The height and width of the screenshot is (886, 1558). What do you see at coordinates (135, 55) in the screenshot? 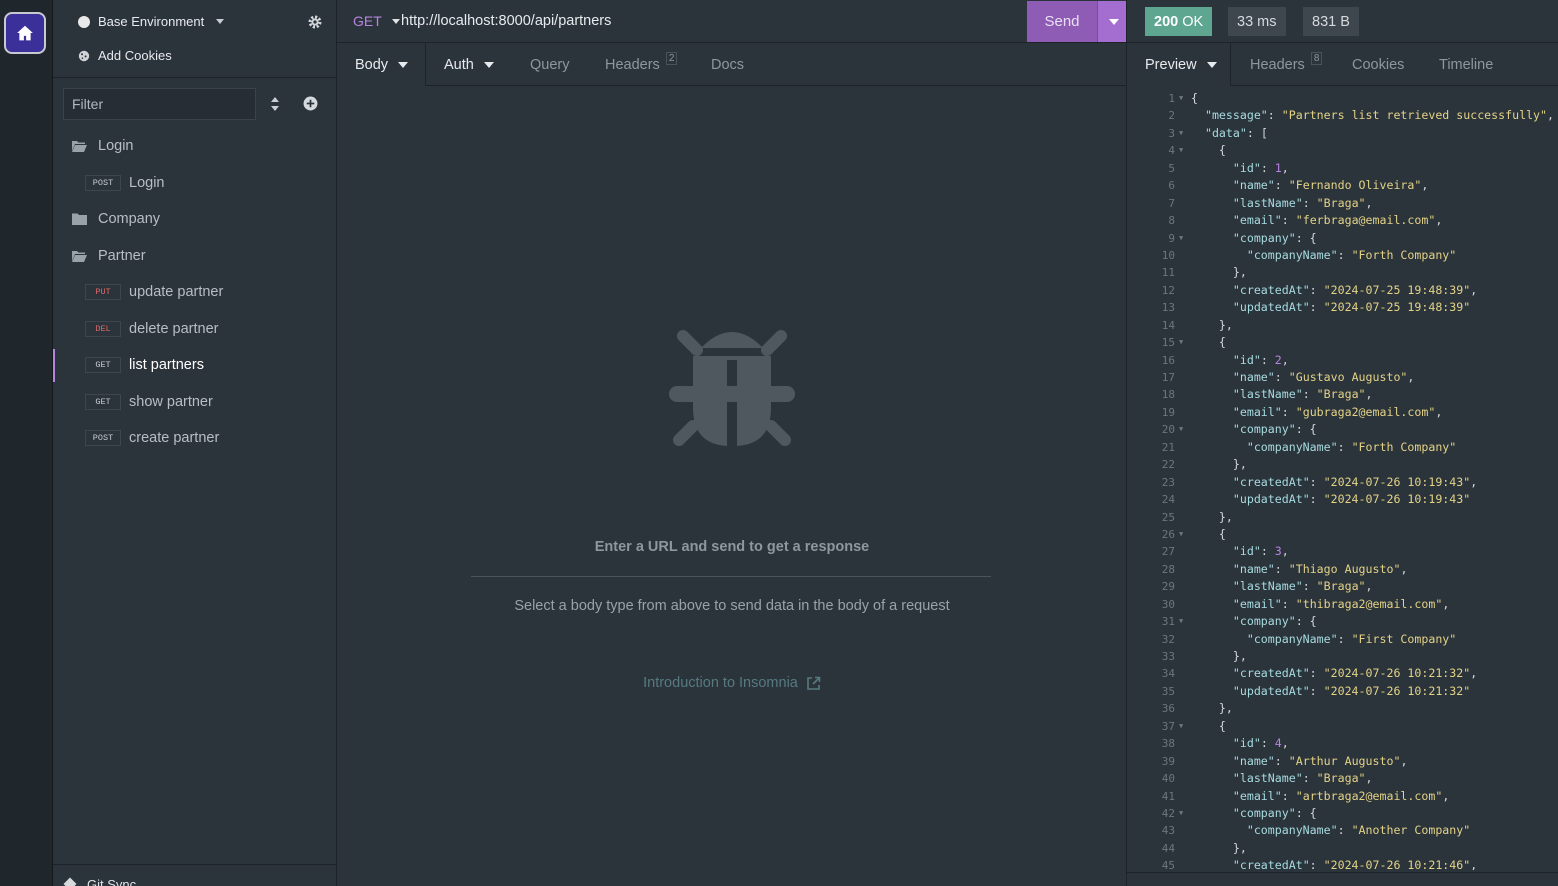
I see `add-cookies-label: Add Cookies` at bounding box center [135, 55].